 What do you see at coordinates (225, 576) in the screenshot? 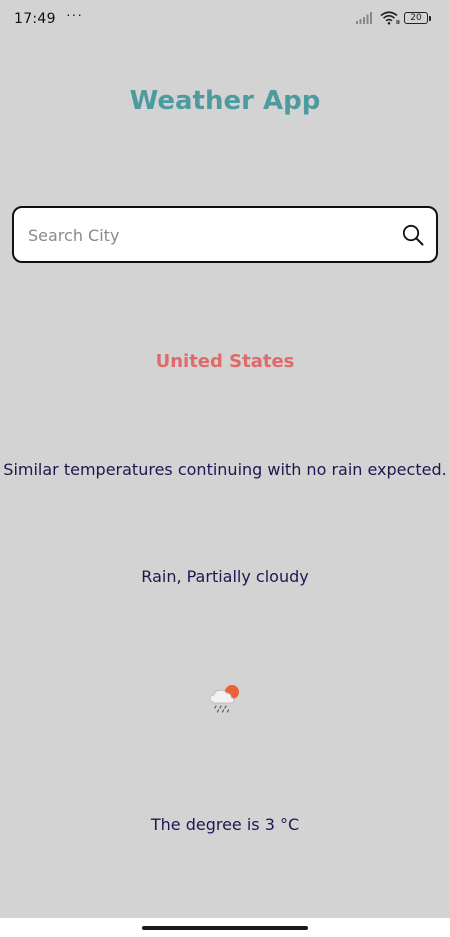
I see `weather-conditions: Rain, Partially cloudy` at bounding box center [225, 576].